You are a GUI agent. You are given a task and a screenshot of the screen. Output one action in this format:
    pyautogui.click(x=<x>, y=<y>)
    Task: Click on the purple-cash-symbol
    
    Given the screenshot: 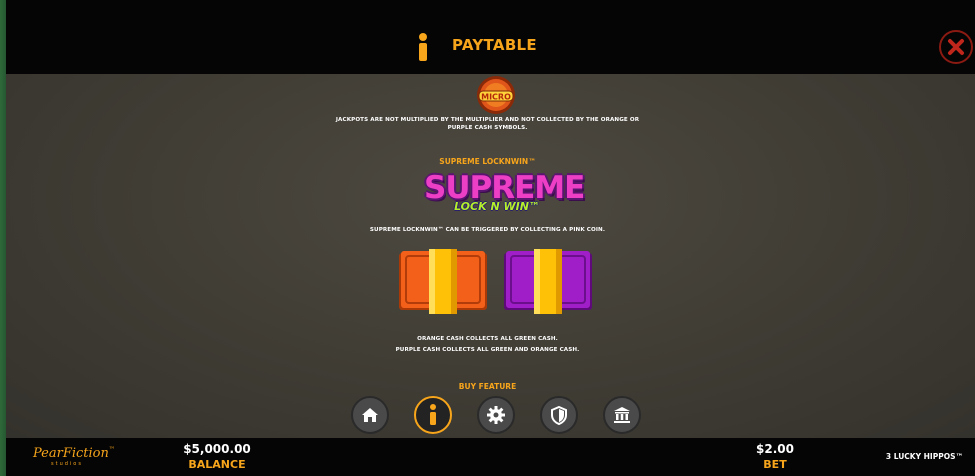 What is the action you would take?
    pyautogui.click(x=548, y=281)
    